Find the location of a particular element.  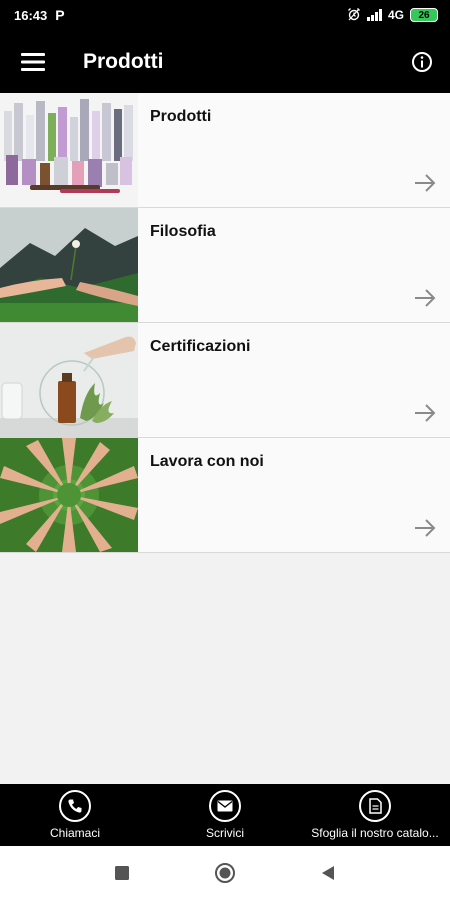

status-right: 4G 26 is located at coordinates (392, 15).